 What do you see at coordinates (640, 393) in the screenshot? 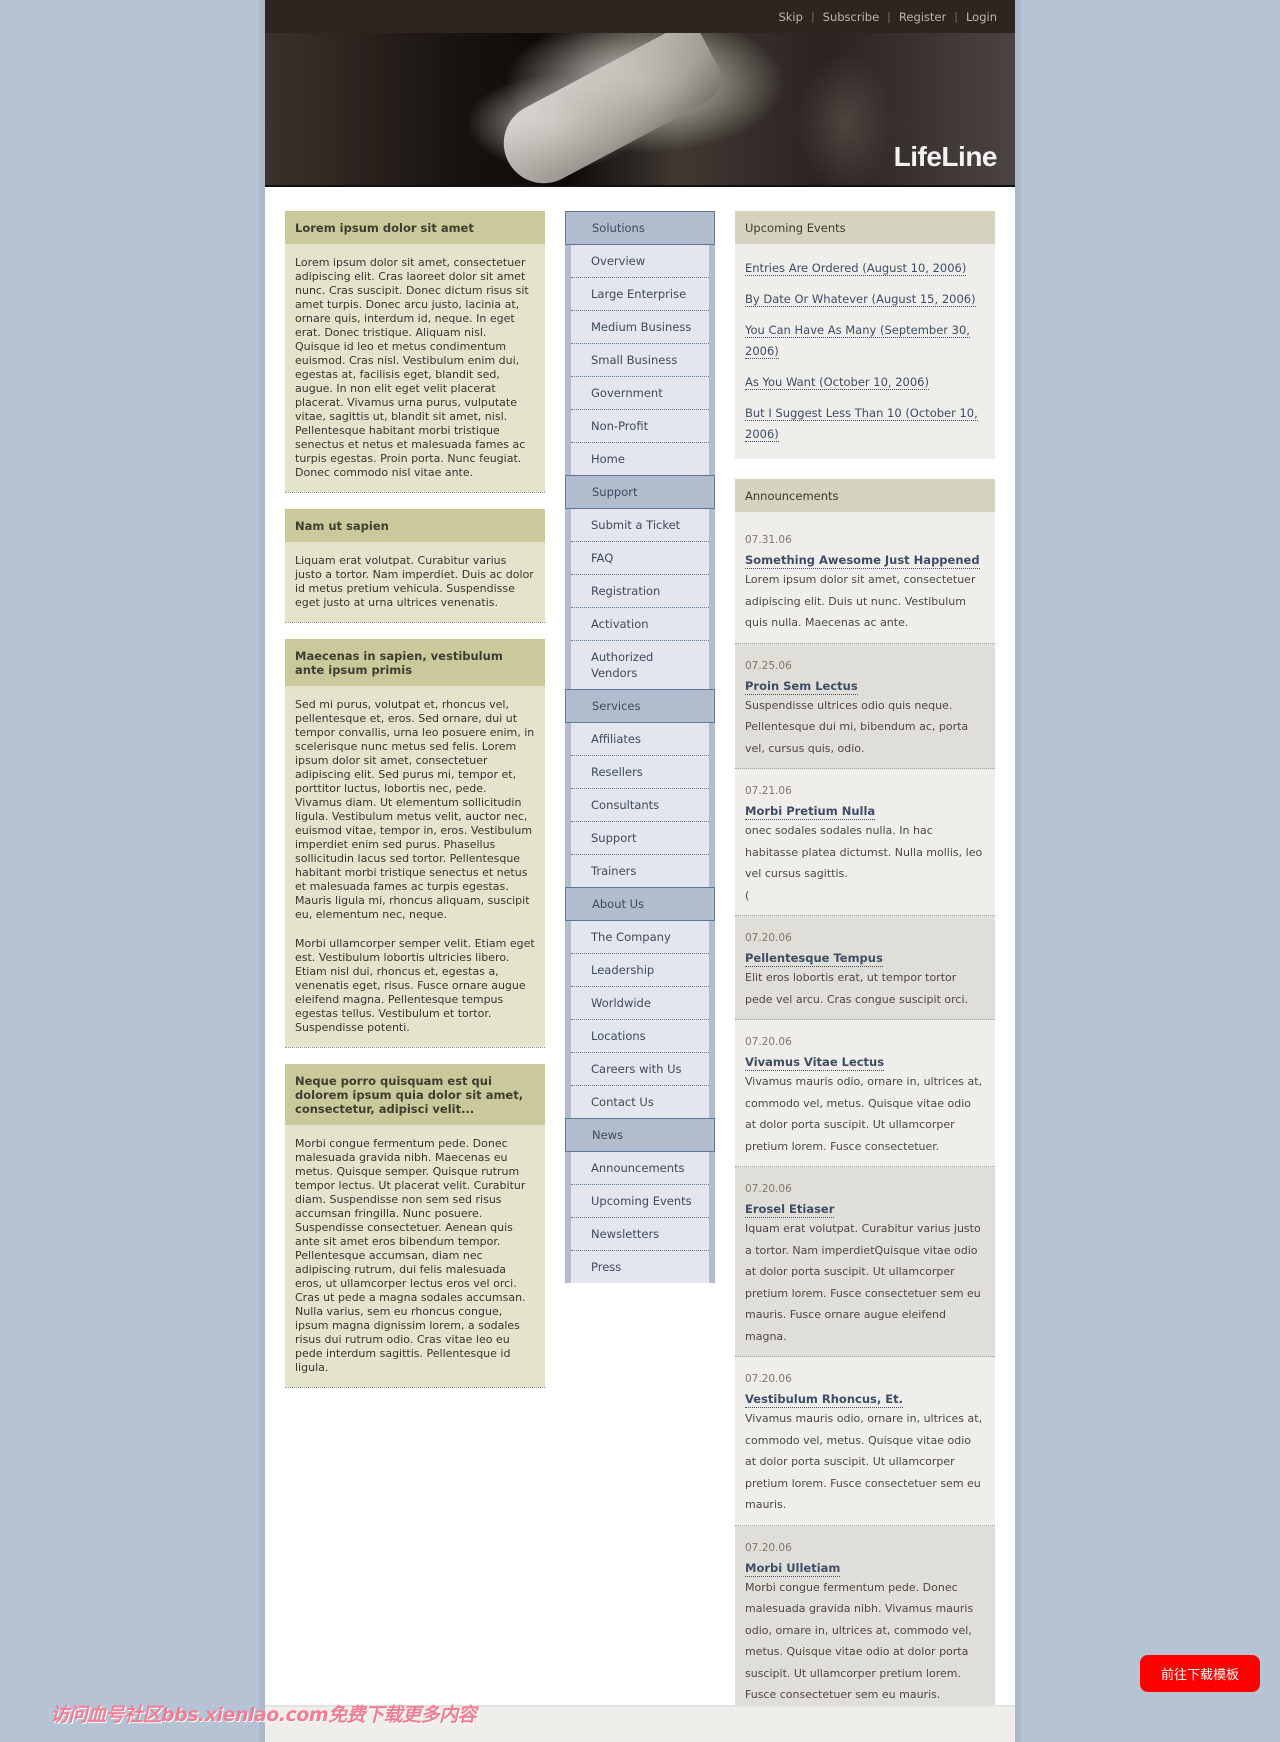
I see `nav-item-government: Government` at bounding box center [640, 393].